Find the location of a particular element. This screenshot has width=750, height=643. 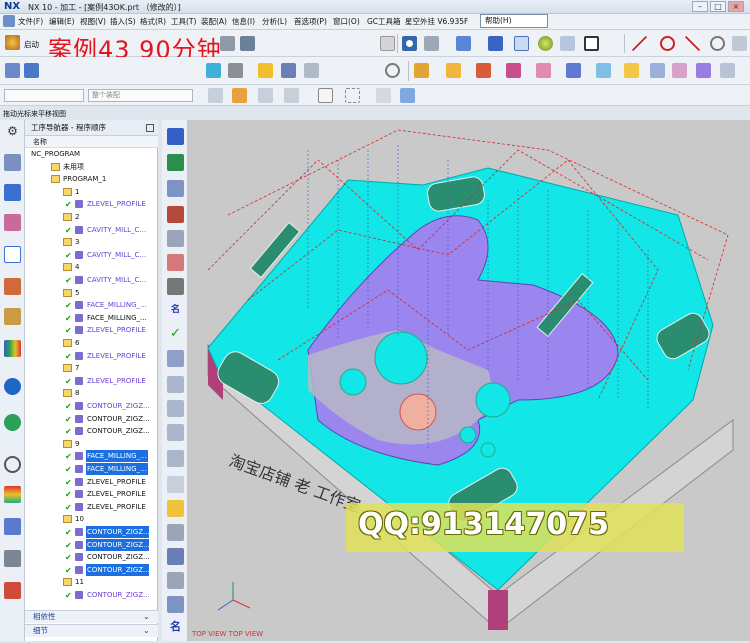

help-menu: 帮助(H) is located at coordinates (514, 21).